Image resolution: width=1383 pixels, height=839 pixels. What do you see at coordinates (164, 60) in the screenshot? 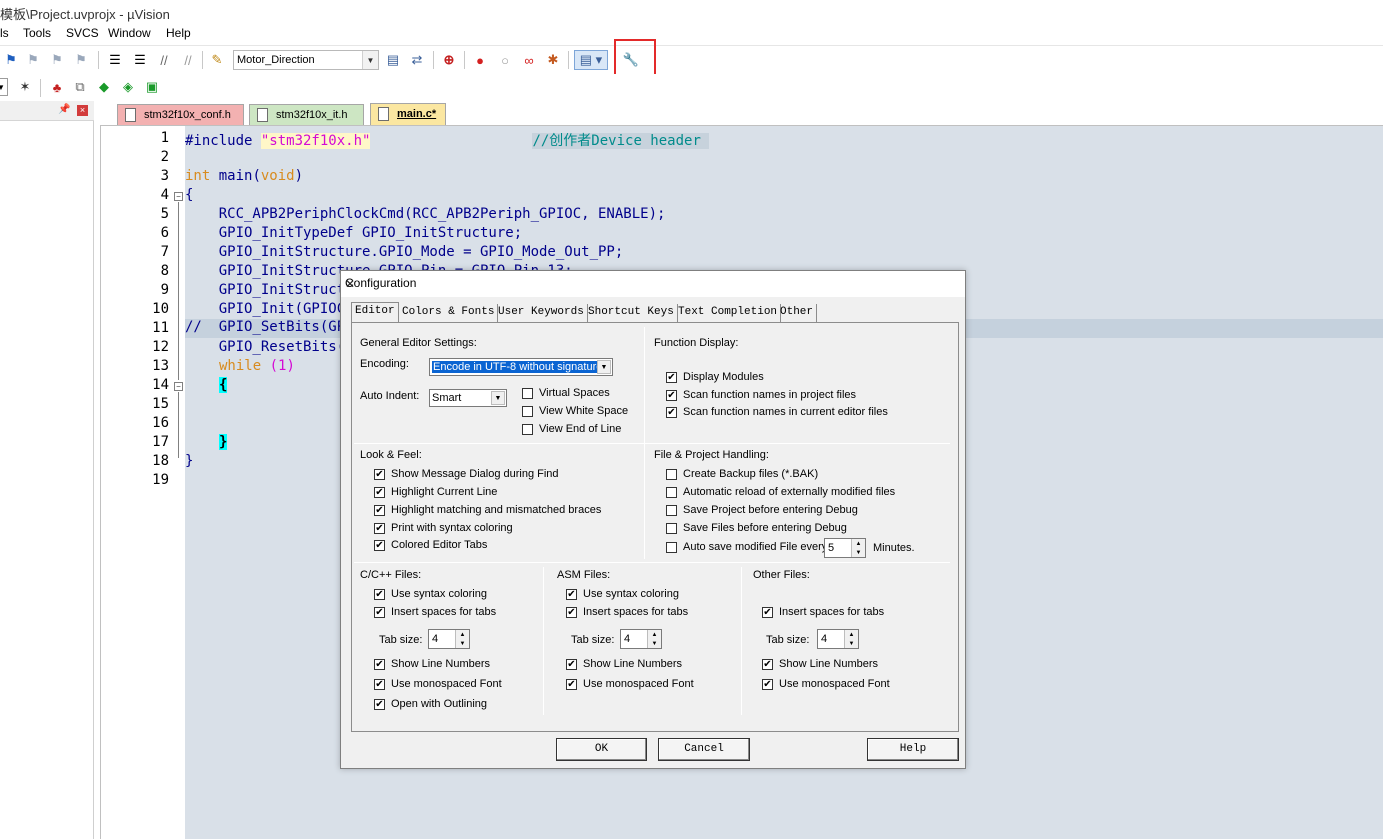
I see `comment-icon: //` at bounding box center [164, 60].